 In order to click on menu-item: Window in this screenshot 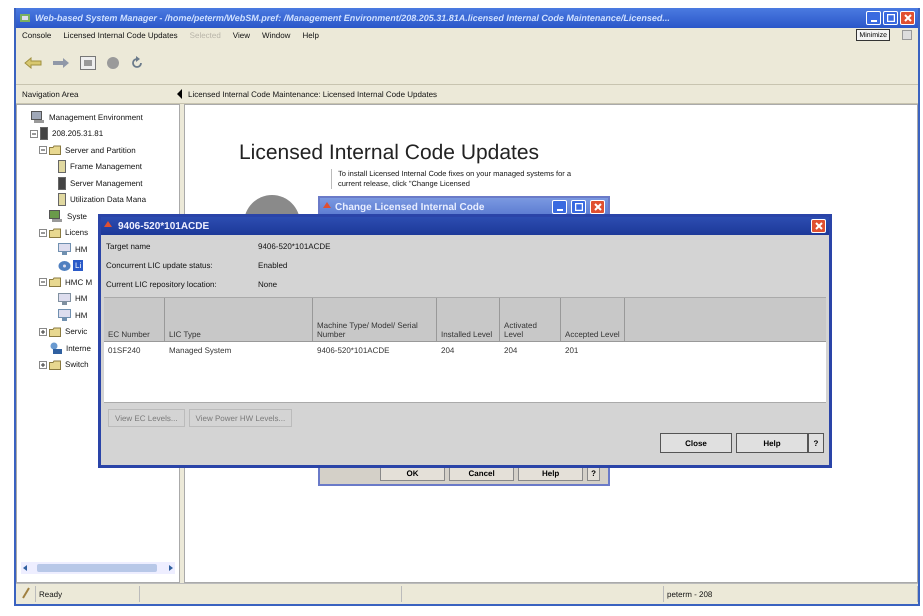, I will do `click(276, 35)`.